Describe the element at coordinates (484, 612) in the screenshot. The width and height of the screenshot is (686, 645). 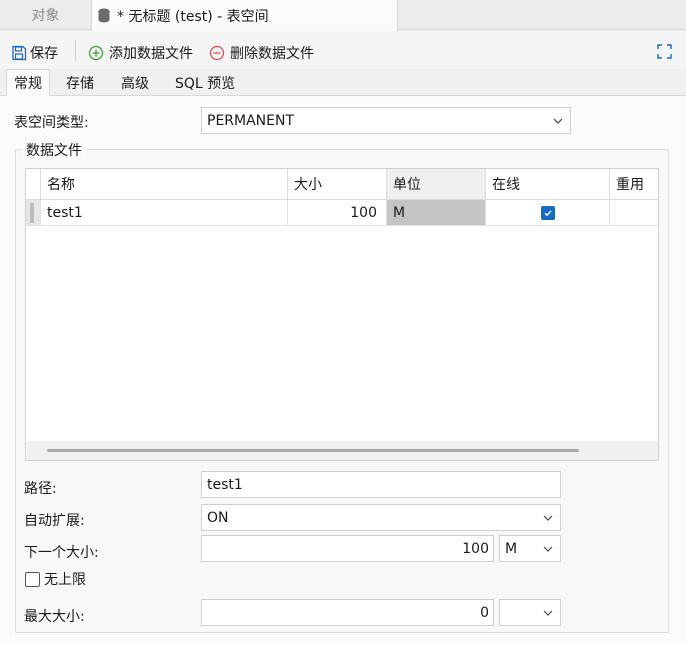
I see `max-size-value: 0` at that location.